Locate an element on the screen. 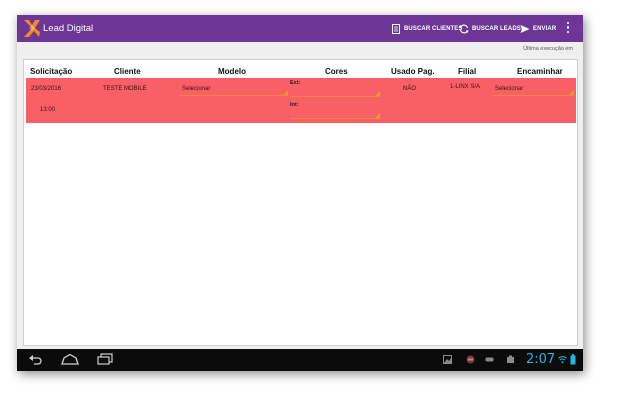  last-execution-status: Última execução em is located at coordinates (548, 49).